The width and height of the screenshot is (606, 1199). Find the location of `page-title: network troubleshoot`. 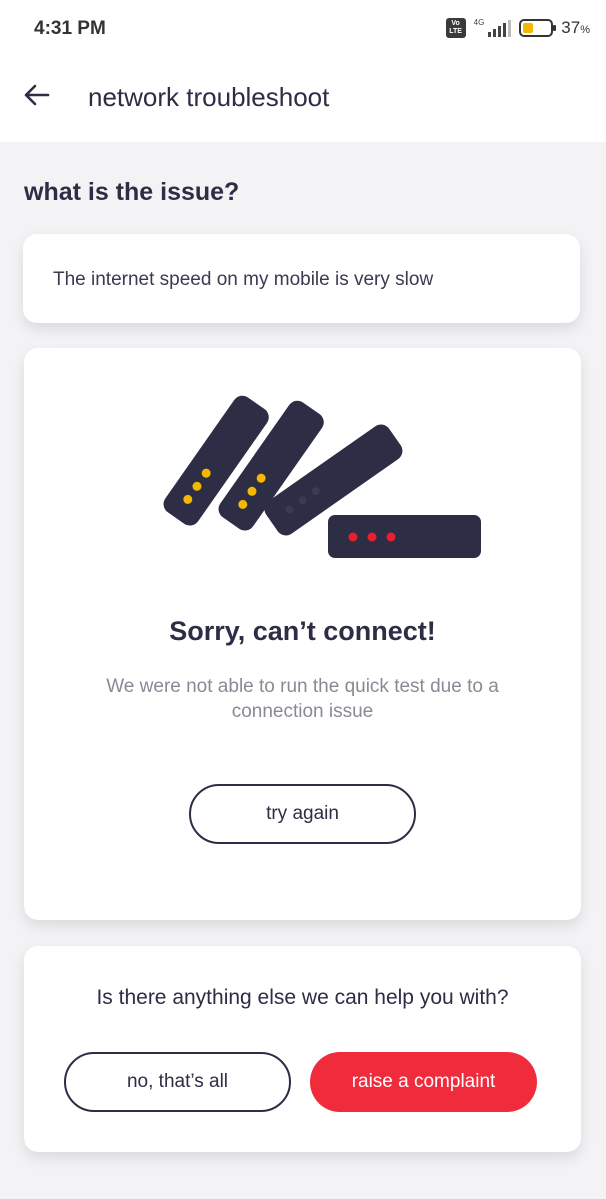

page-title: network troubleshoot is located at coordinates (209, 97).